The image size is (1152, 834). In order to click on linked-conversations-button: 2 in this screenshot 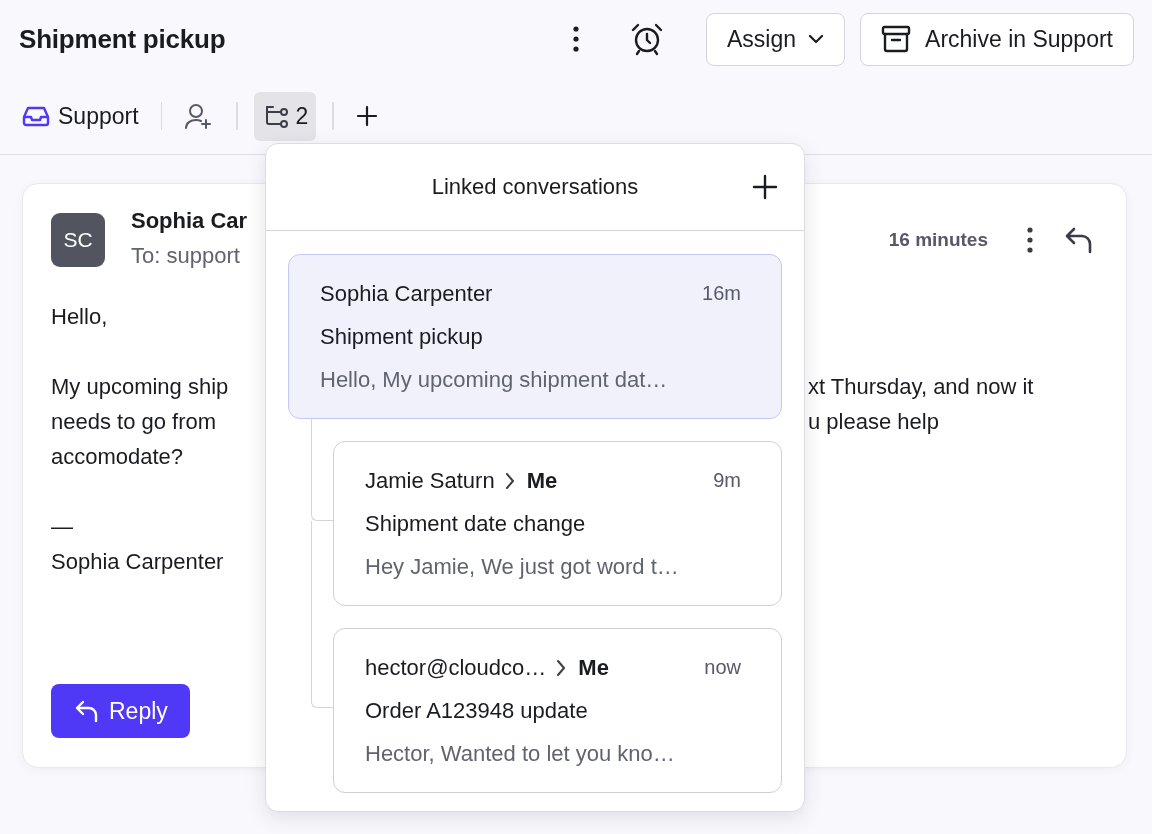, I will do `click(285, 116)`.